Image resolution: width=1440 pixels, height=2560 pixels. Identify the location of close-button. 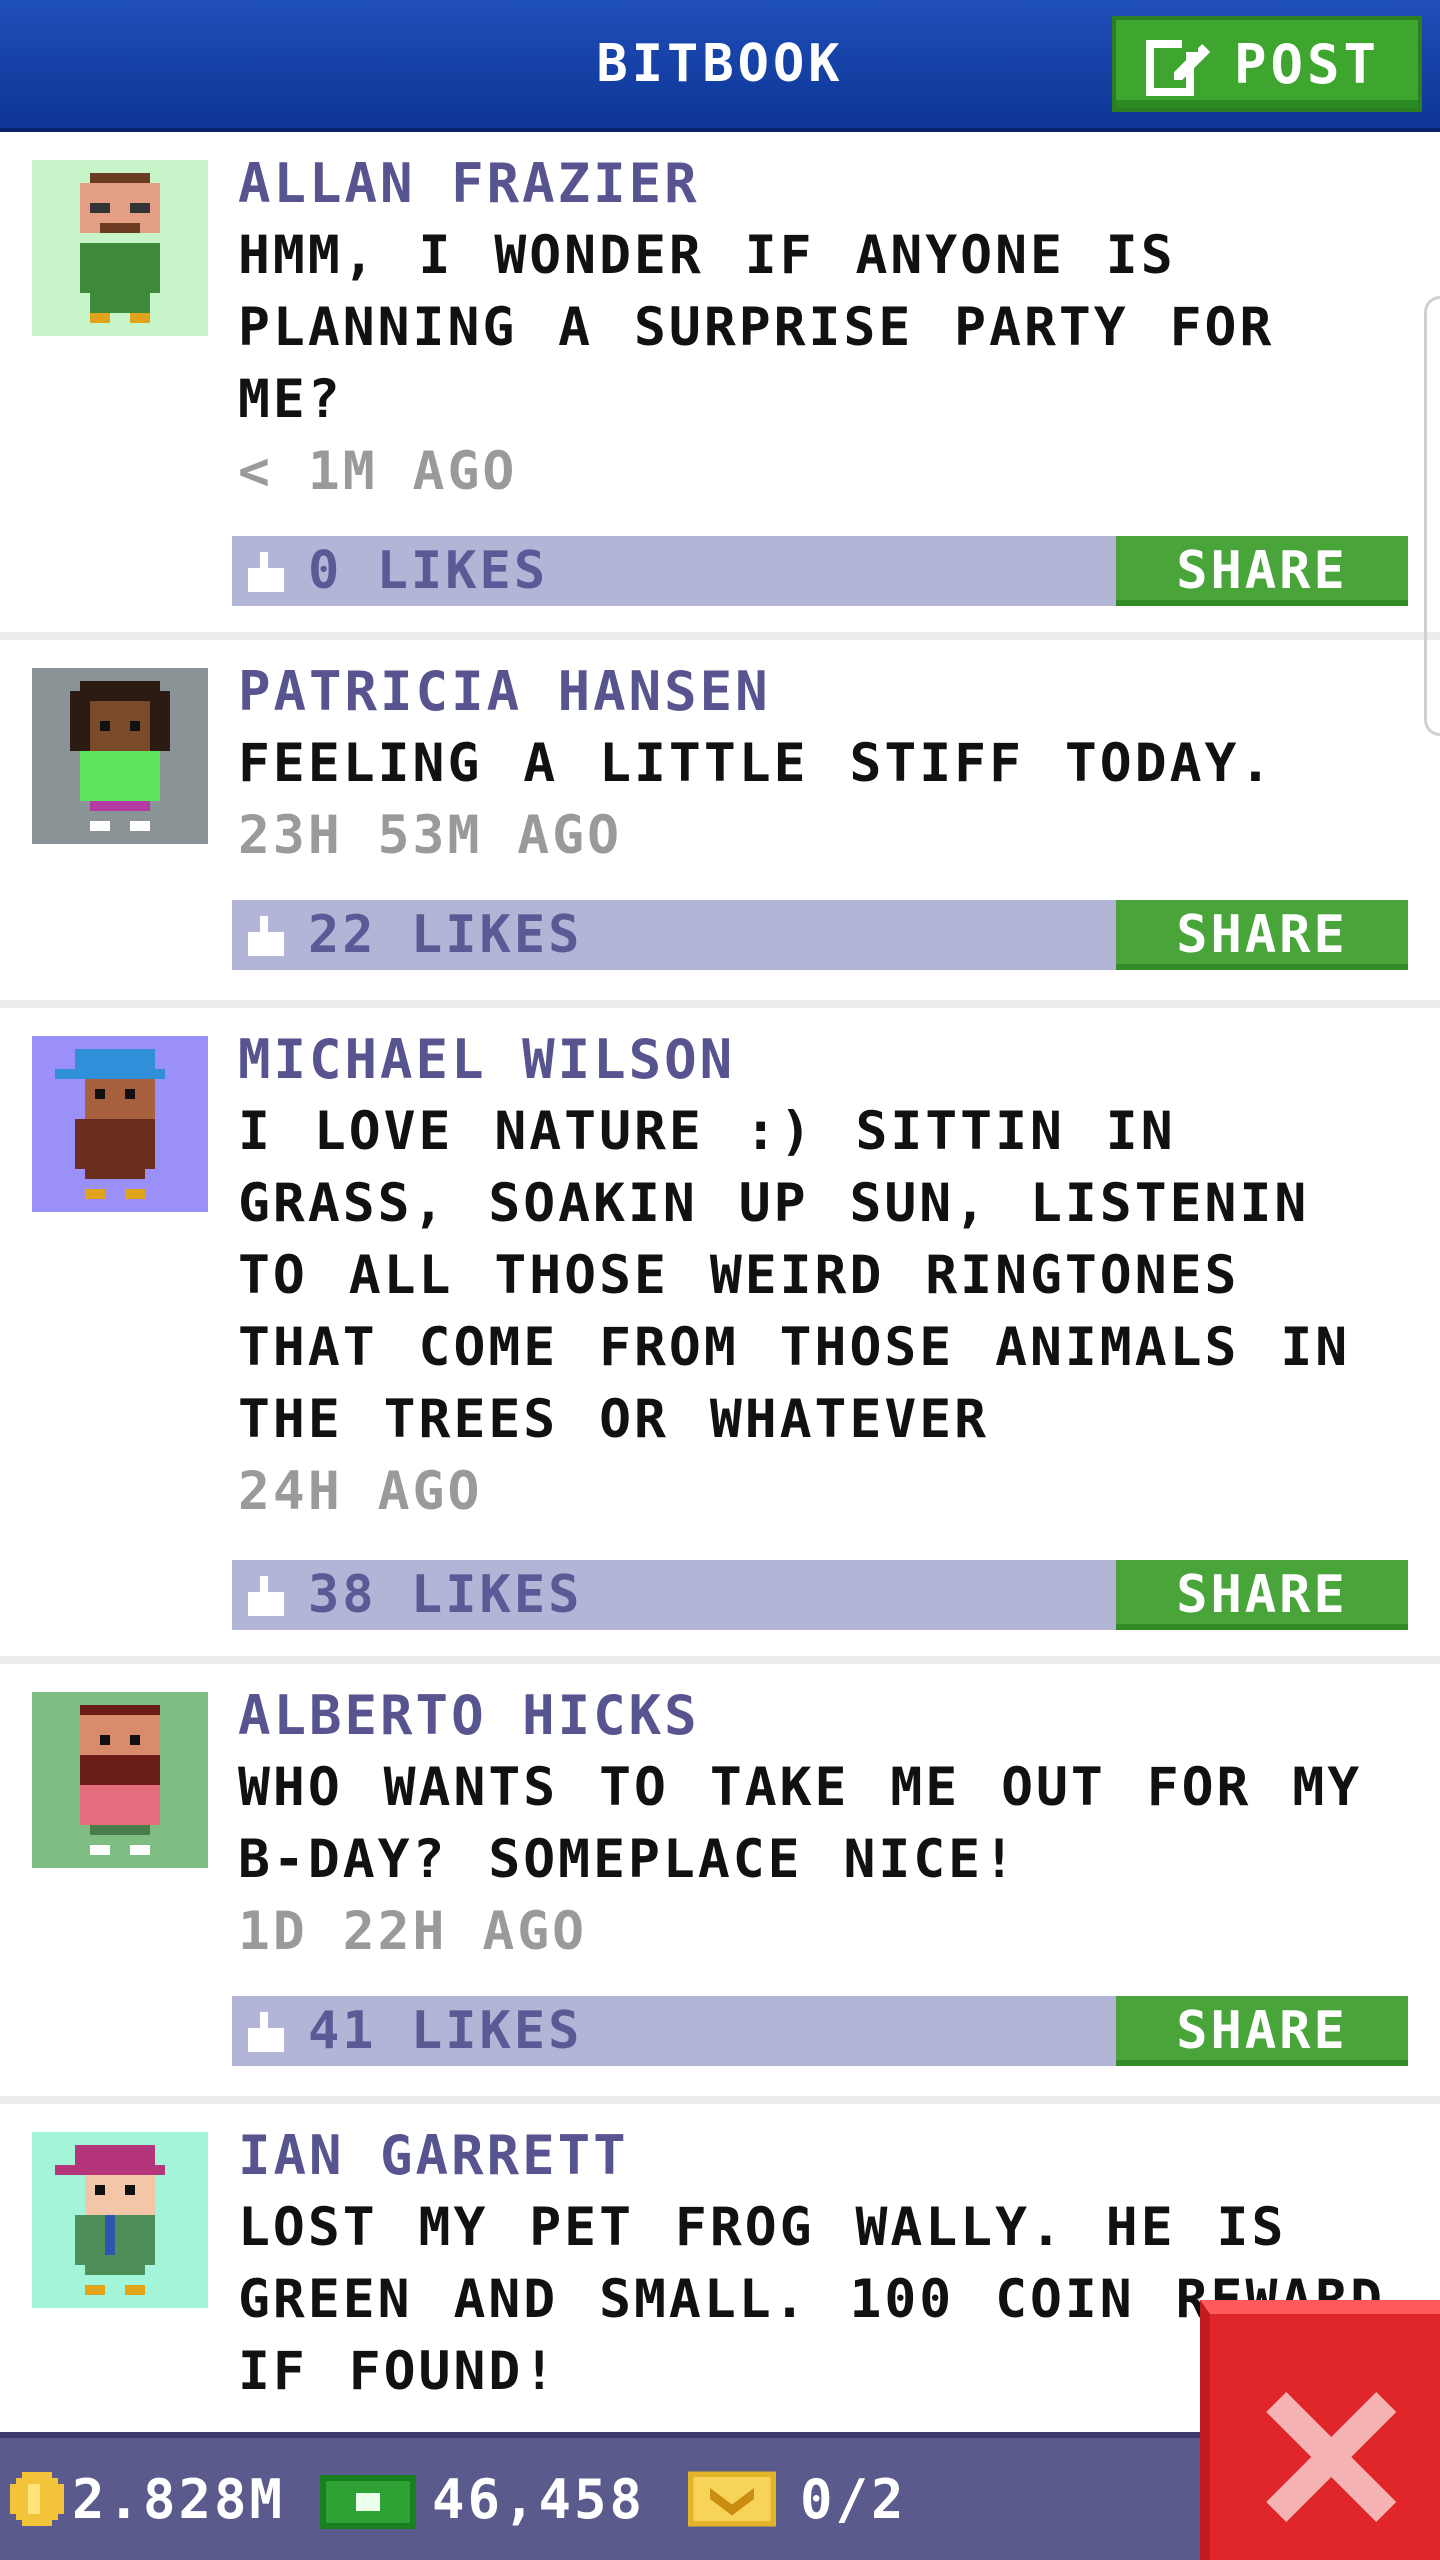
(1320, 2430).